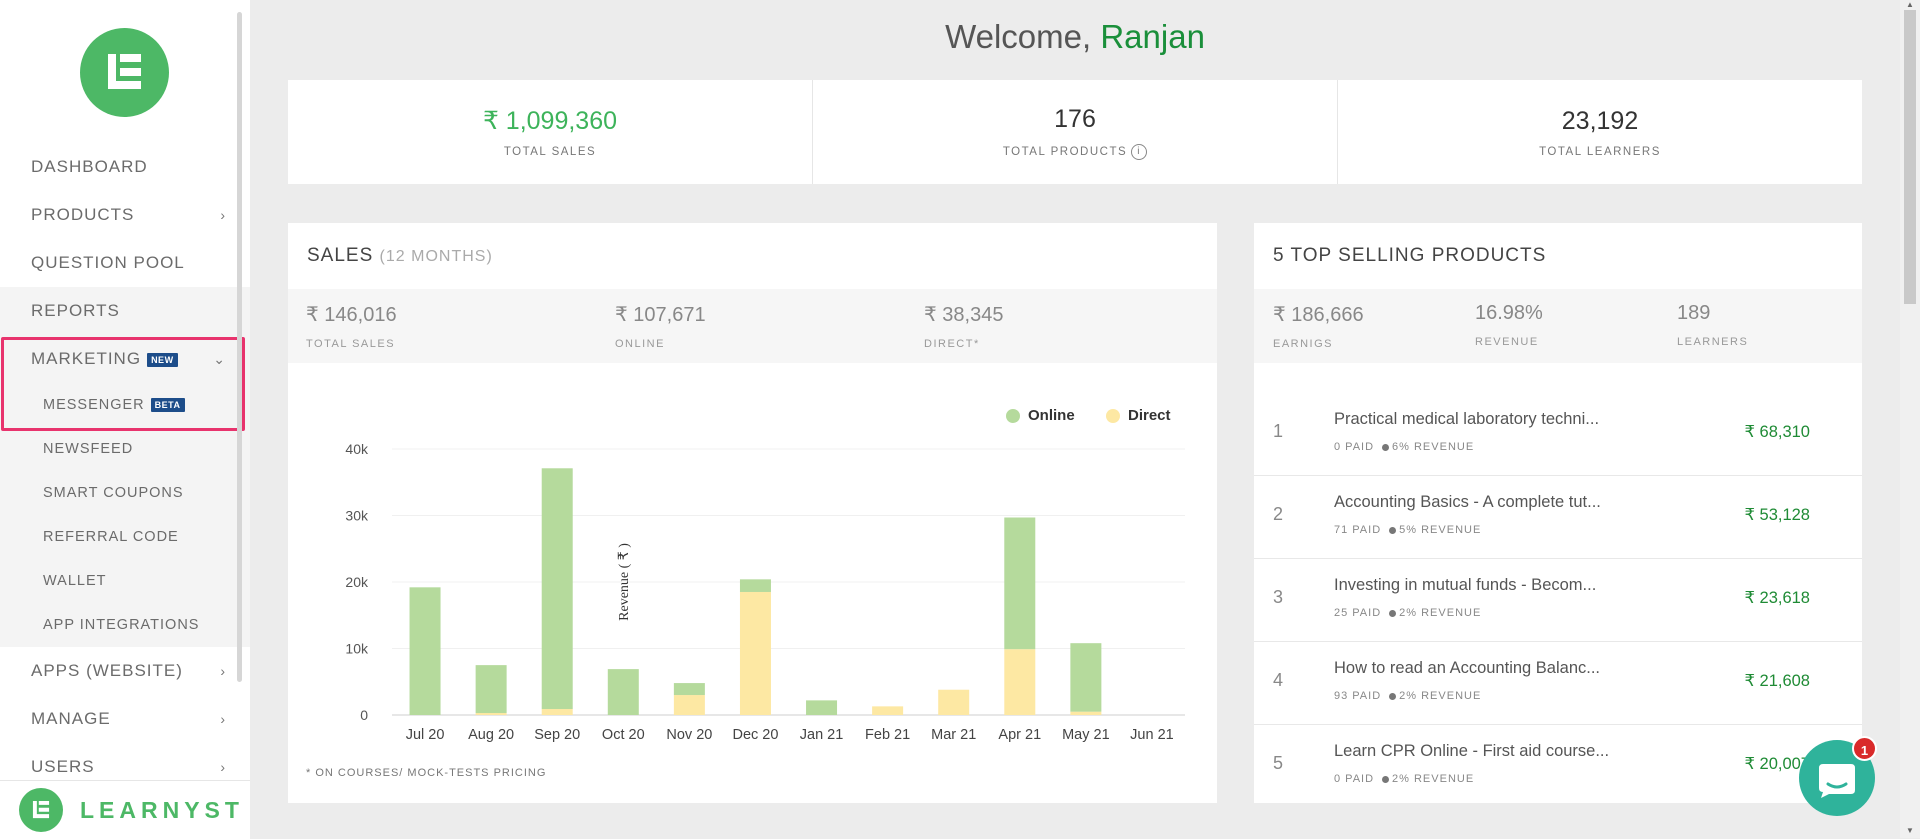  Describe the element at coordinates (1712, 325) in the screenshot. I see `tp-learners: 189 LEARNERS` at that location.